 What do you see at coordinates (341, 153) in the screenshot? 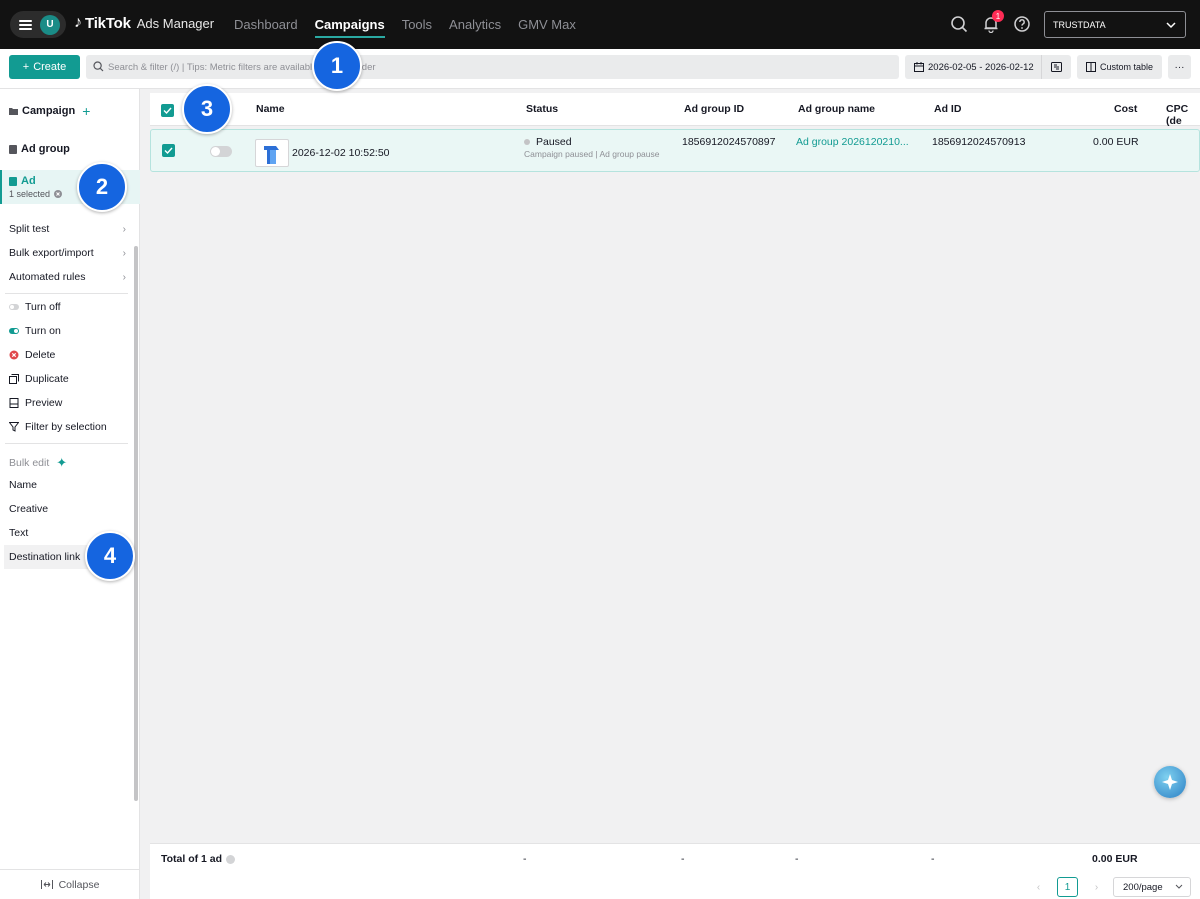
I see `ad-name: 2026-12-02 10:52:50` at bounding box center [341, 153].